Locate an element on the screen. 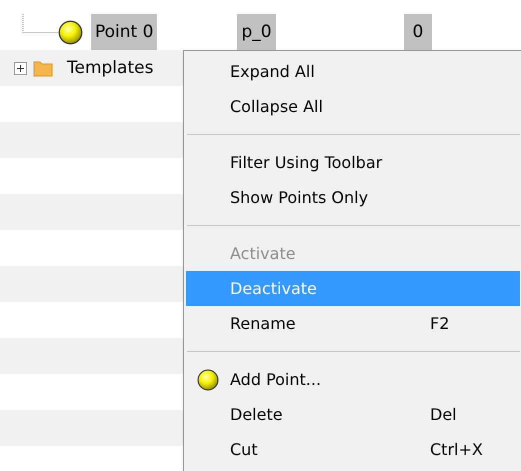 The height and width of the screenshot is (471, 521). shortcut-text: Ctrl+X is located at coordinates (456, 449).